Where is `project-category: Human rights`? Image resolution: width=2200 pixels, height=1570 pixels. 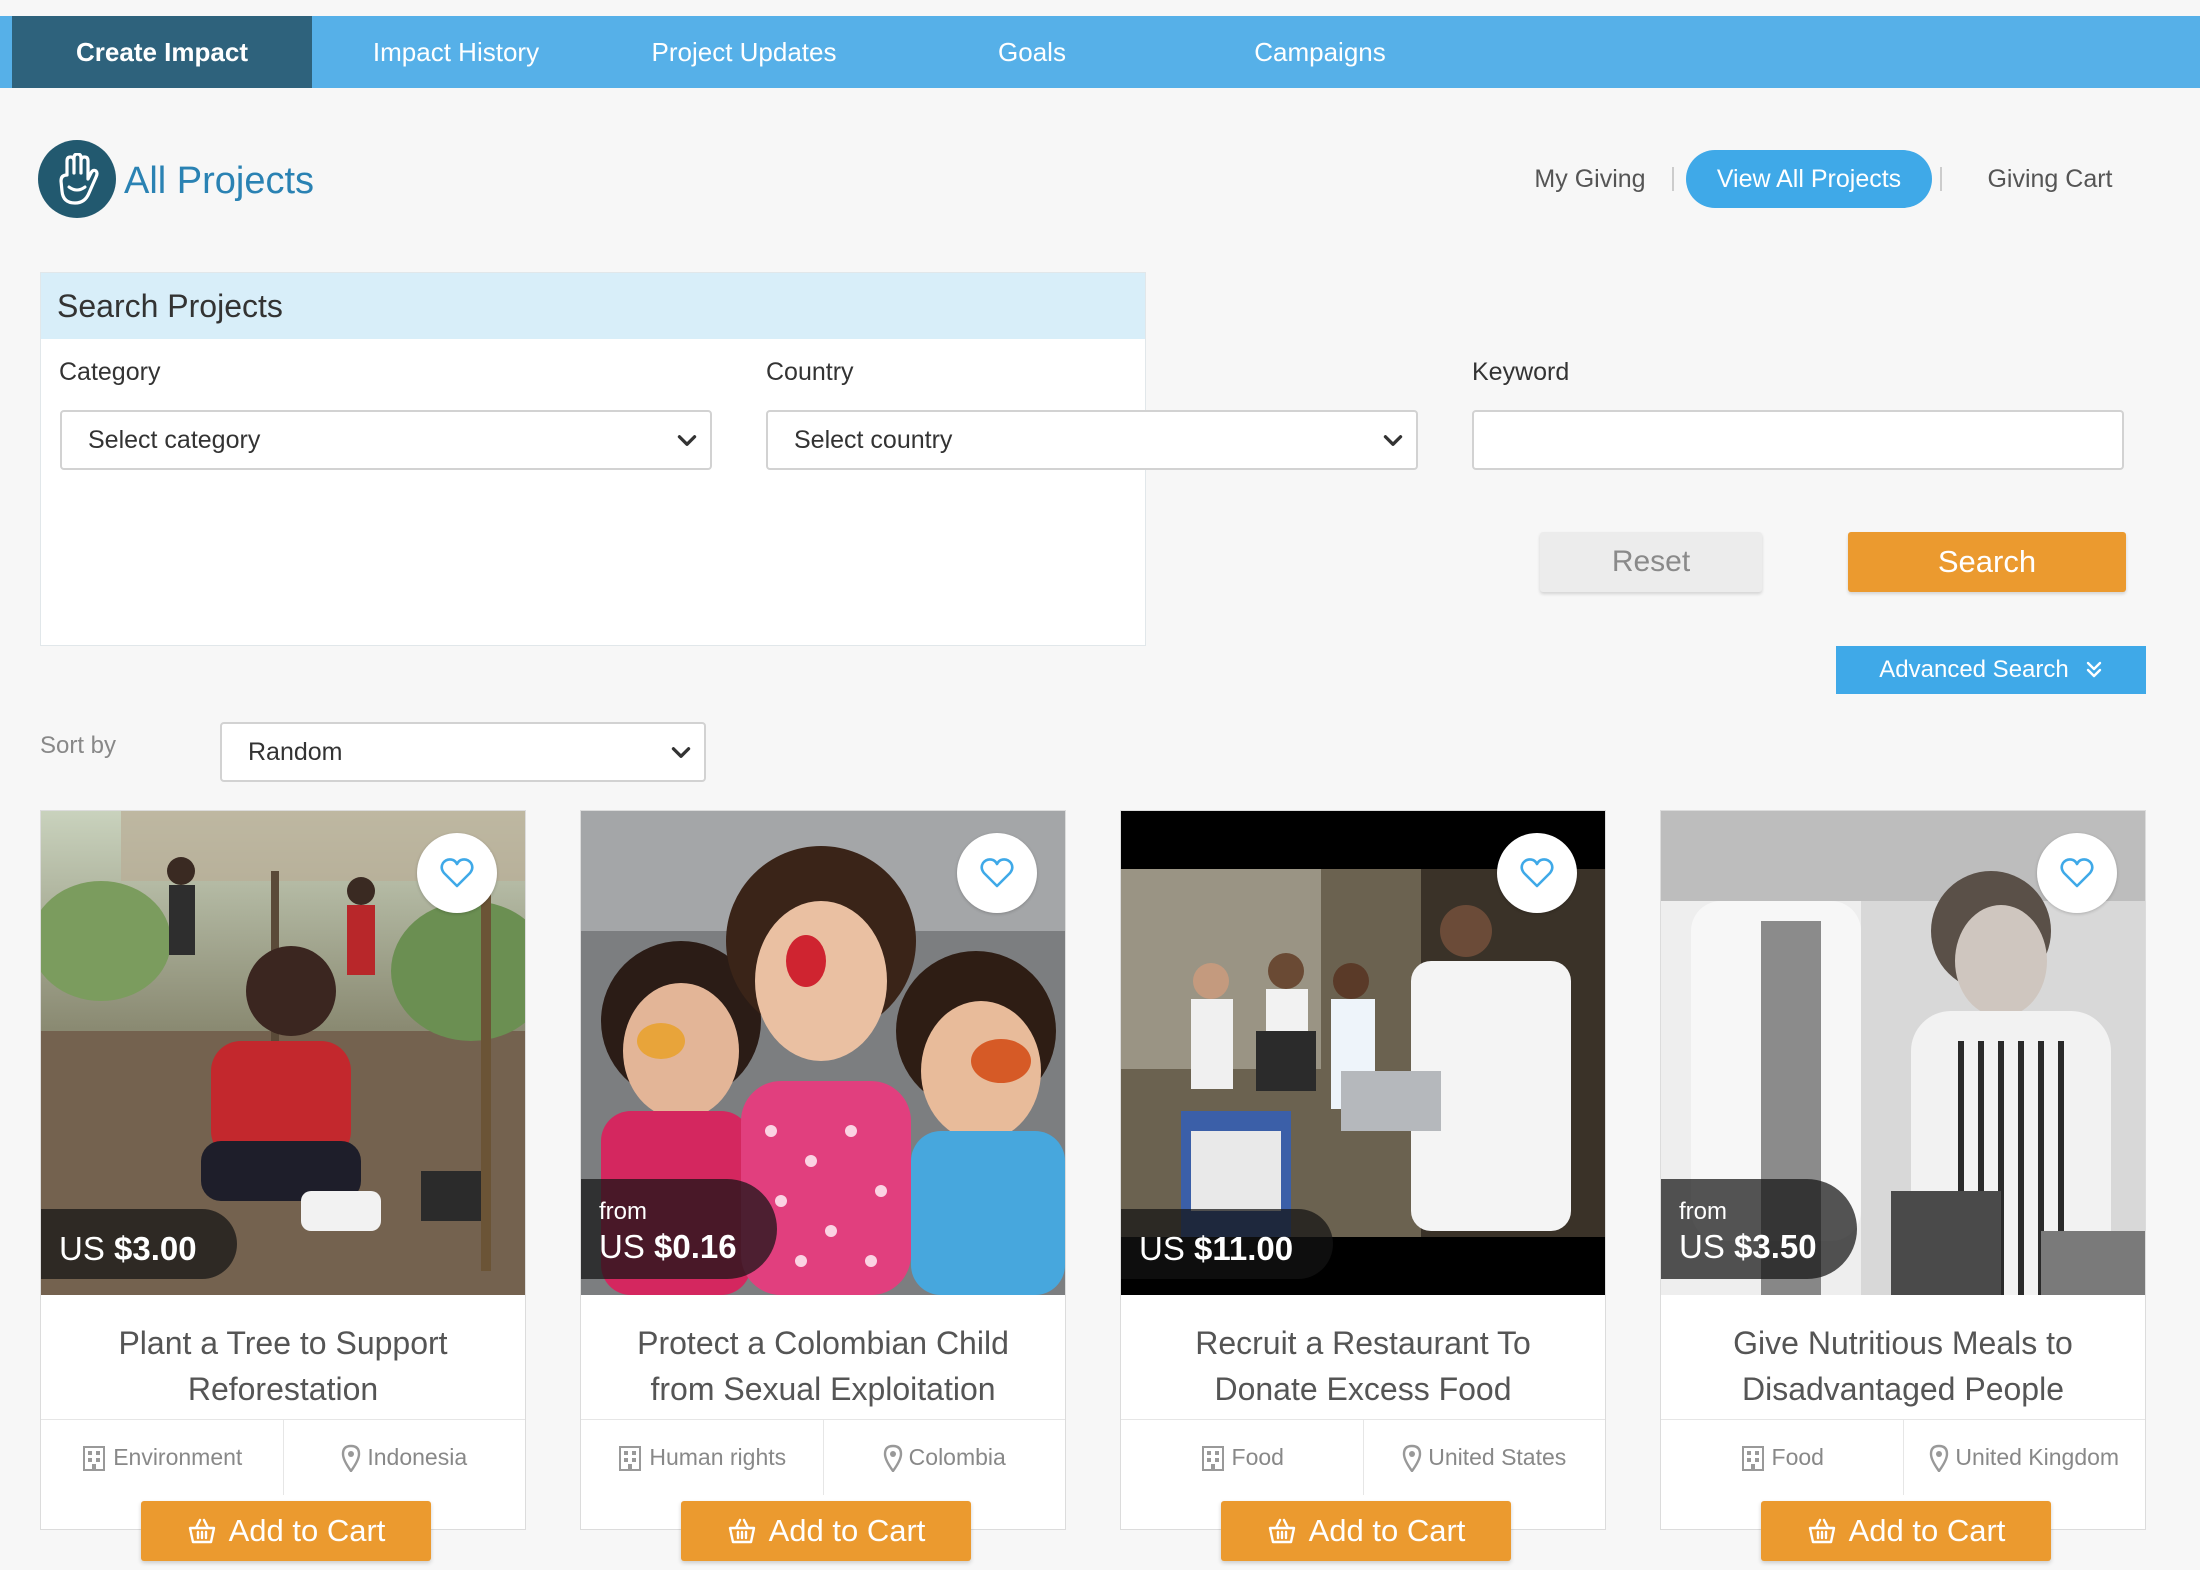
project-category: Human rights is located at coordinates (702, 1457).